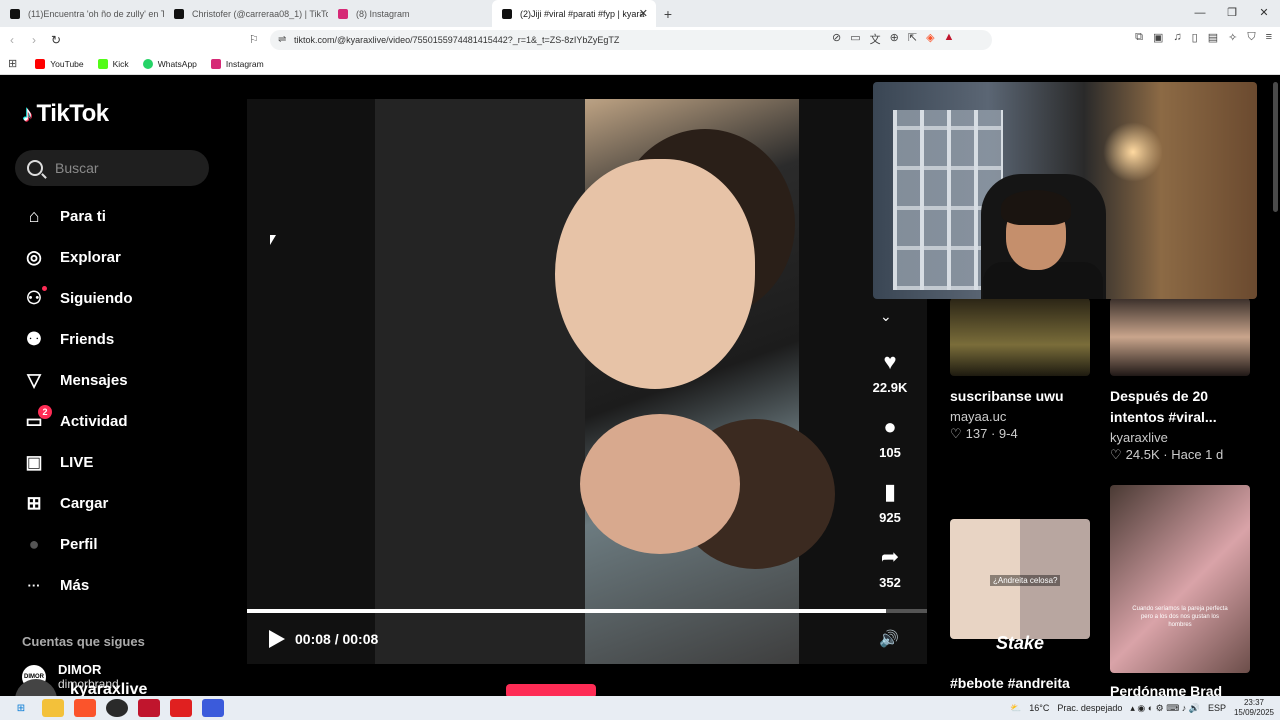 The height and width of the screenshot is (720, 1280). What do you see at coordinates (122, 339) in the screenshot?
I see `sidebar-item-friends: ⚉ Friends` at bounding box center [122, 339].